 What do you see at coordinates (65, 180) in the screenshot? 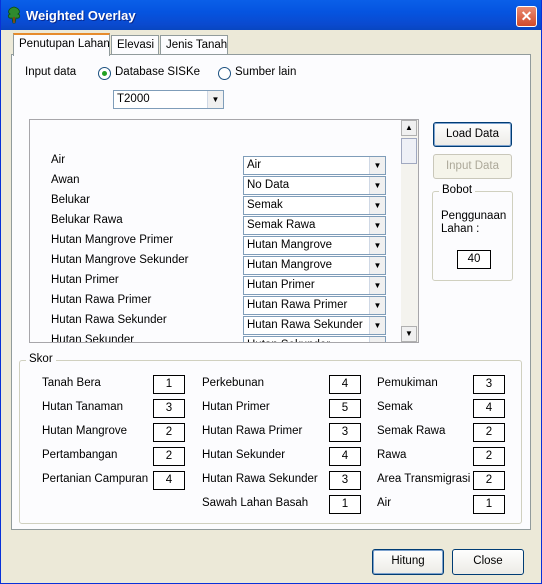
I see `mapping-label: Awan` at bounding box center [65, 180].